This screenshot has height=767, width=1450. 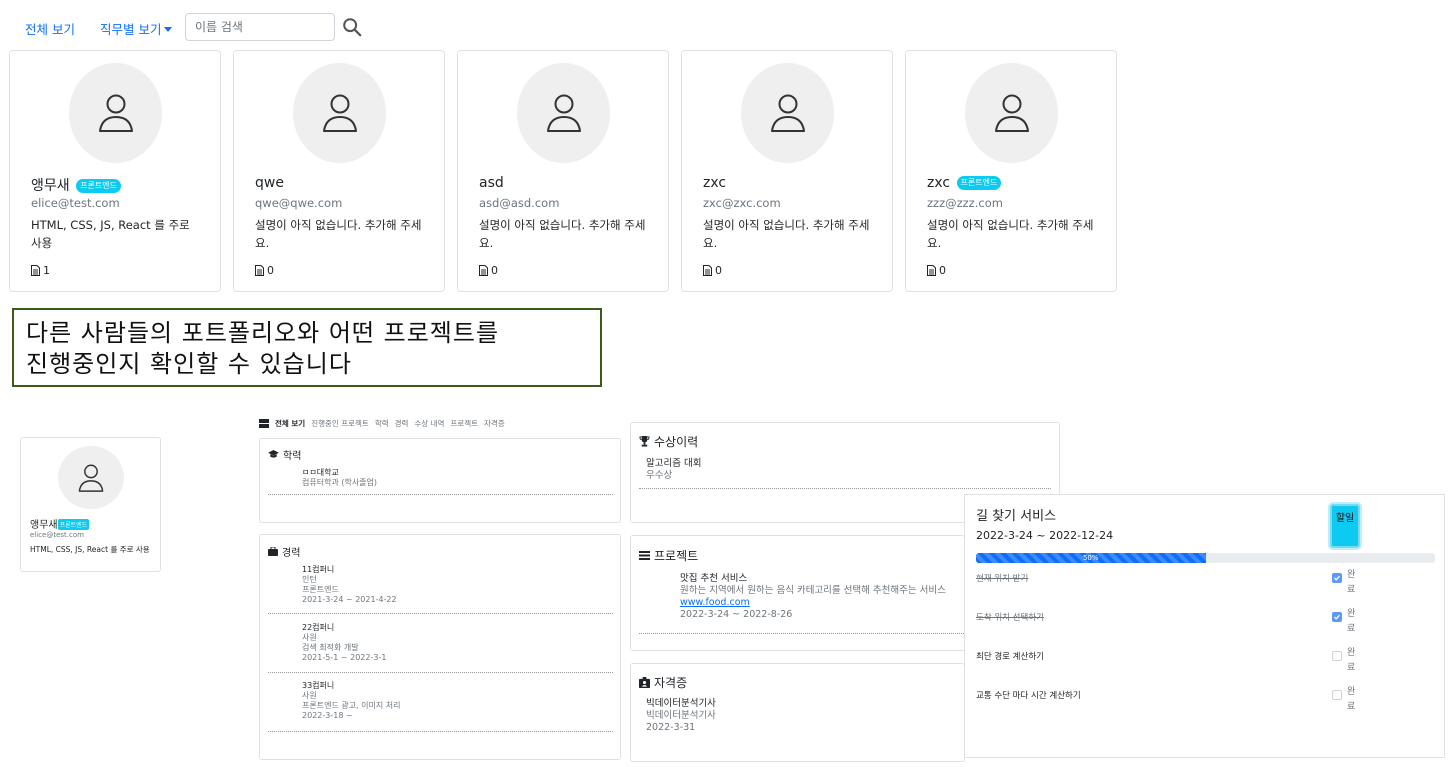 I want to click on certificates-title: 자격증, so click(x=663, y=682).